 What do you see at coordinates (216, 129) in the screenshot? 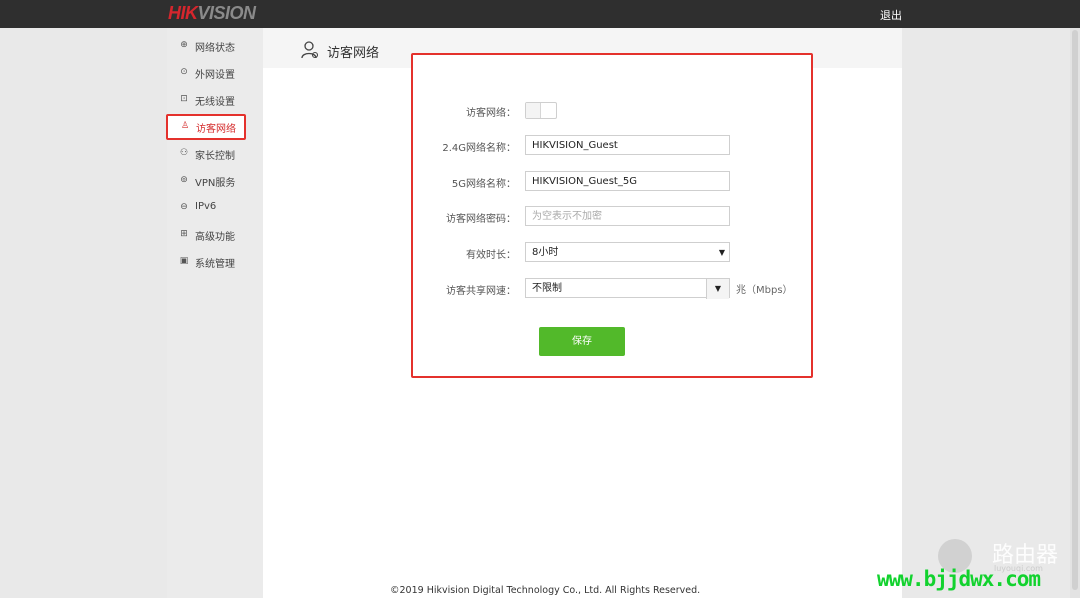
I see `sidebar-item-label: 访客网络` at bounding box center [216, 129].